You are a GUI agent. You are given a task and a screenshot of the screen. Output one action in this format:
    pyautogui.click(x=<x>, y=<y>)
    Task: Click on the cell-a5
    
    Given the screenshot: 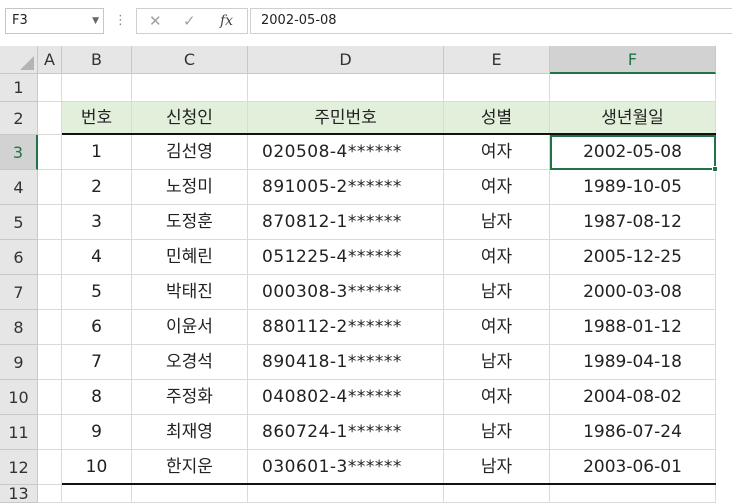 What is the action you would take?
    pyautogui.click(x=50, y=222)
    